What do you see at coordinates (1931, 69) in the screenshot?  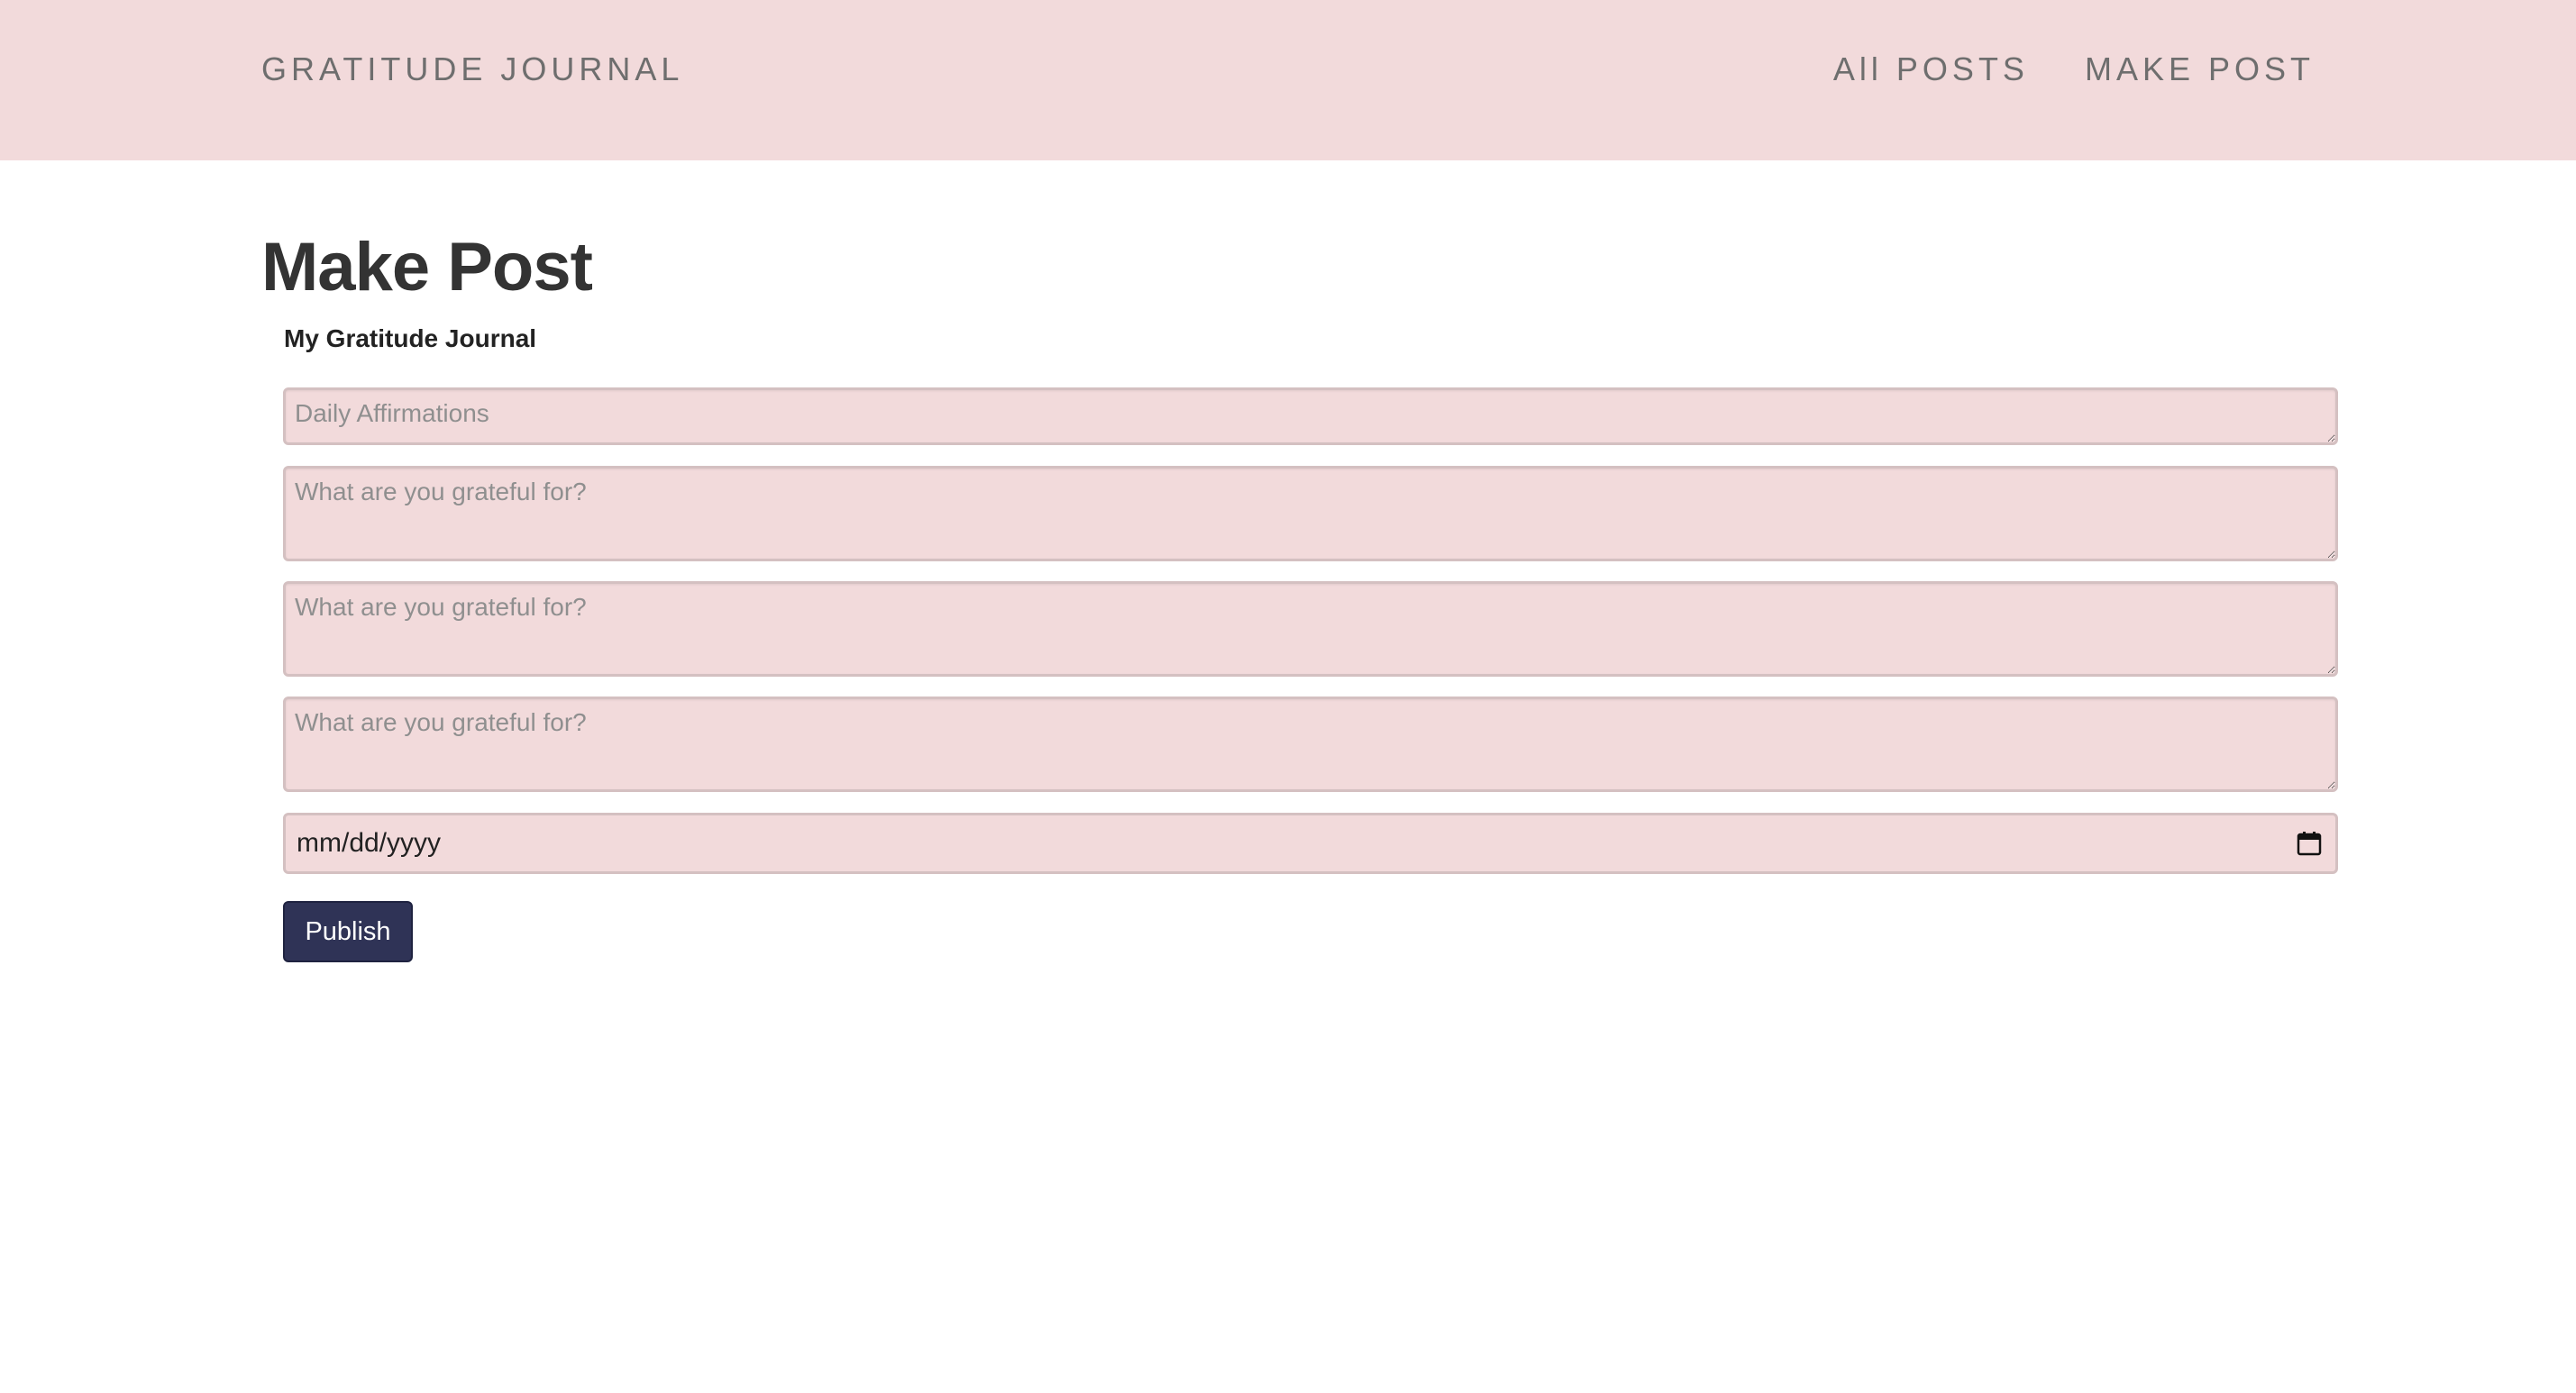 I see `nav-link-all-posts: All POSTS` at bounding box center [1931, 69].